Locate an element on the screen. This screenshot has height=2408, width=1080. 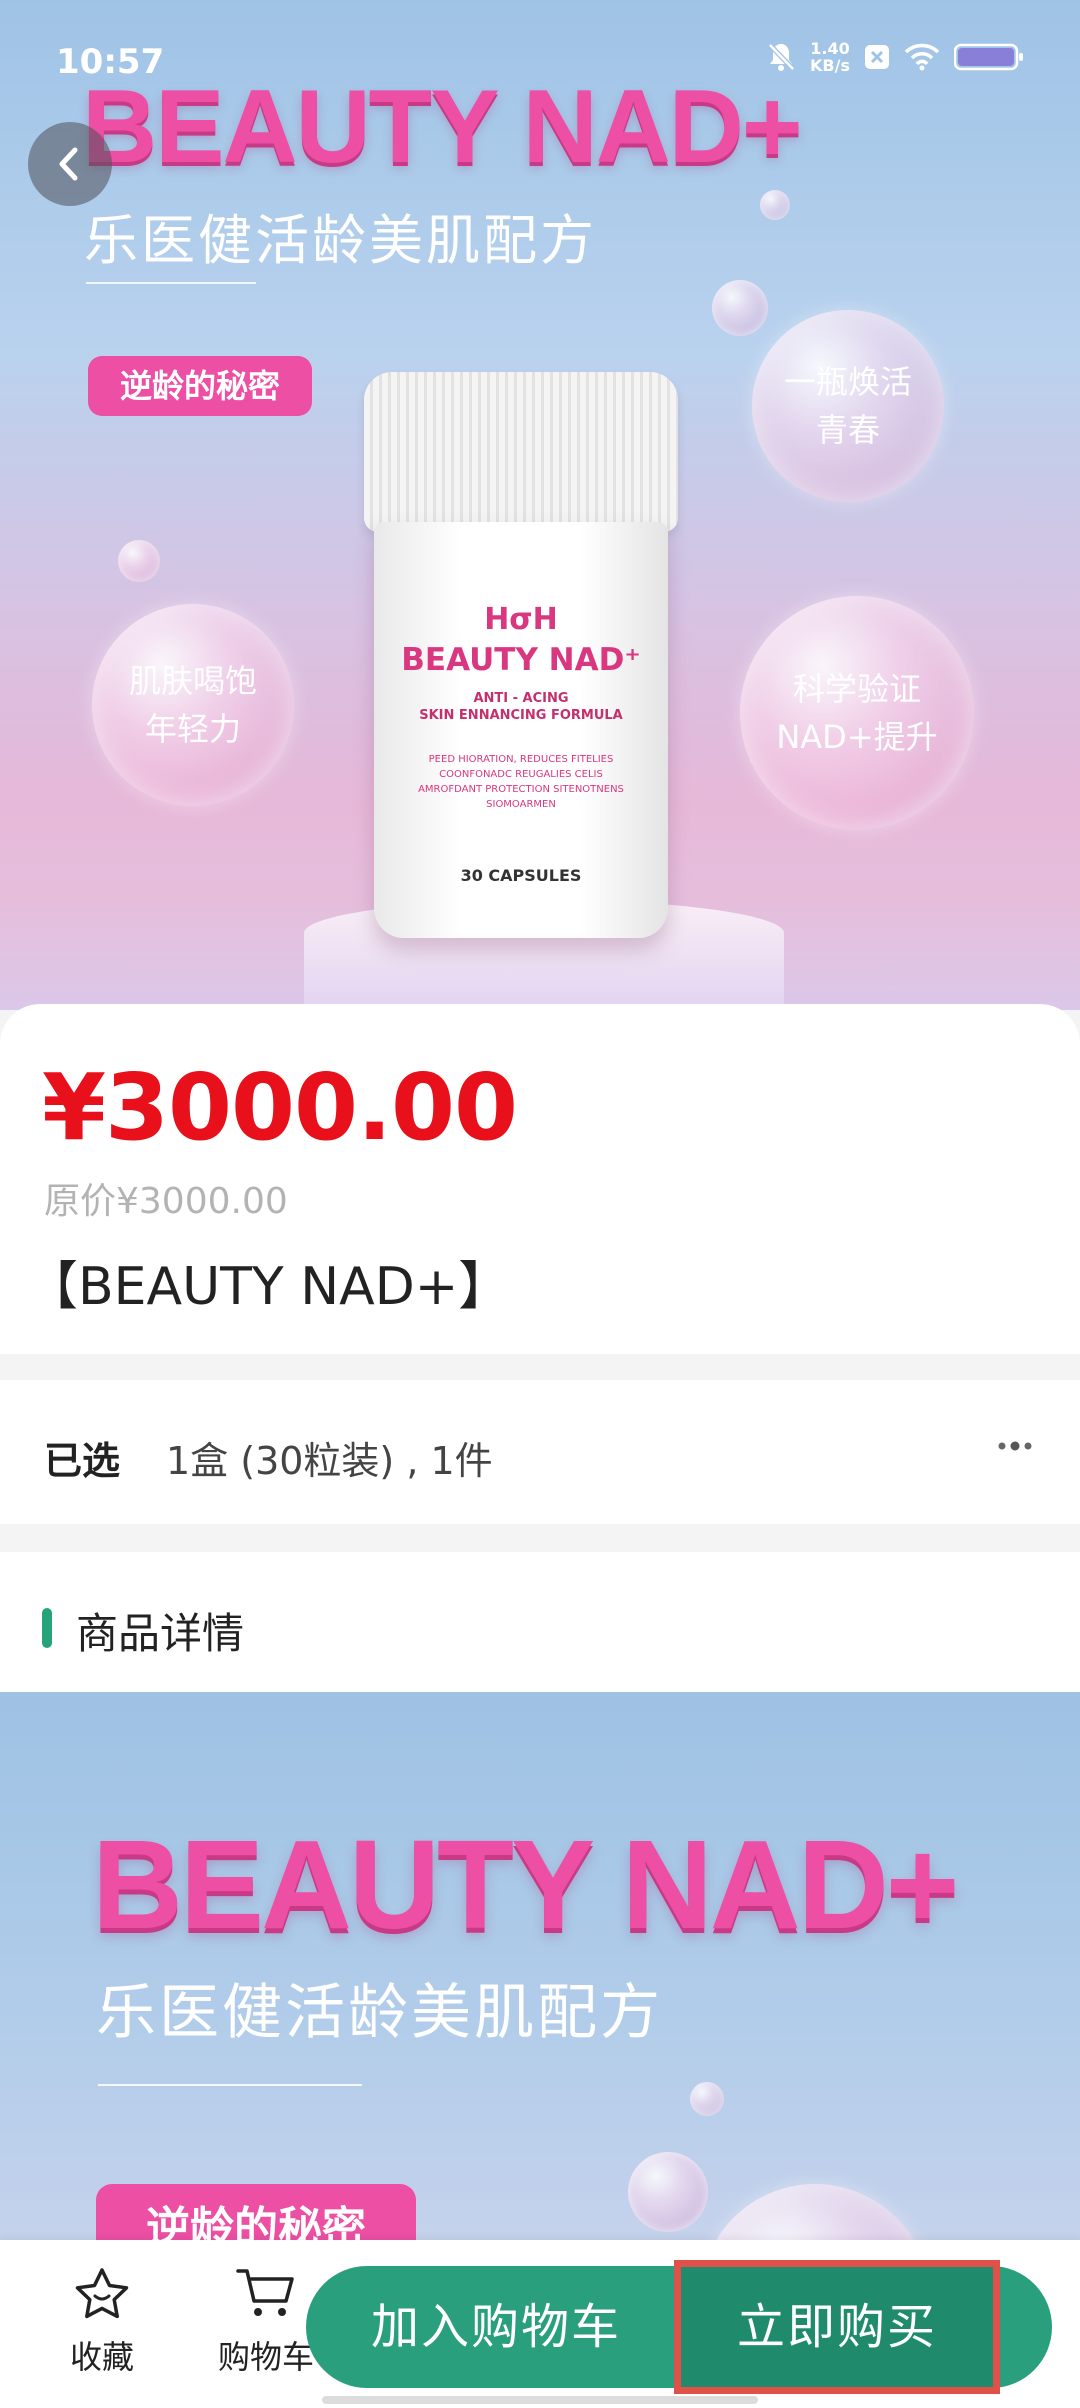
bottom-action-bar: 收藏 购物车 加入购物车 立即购买 is located at coordinates (540, 2324).